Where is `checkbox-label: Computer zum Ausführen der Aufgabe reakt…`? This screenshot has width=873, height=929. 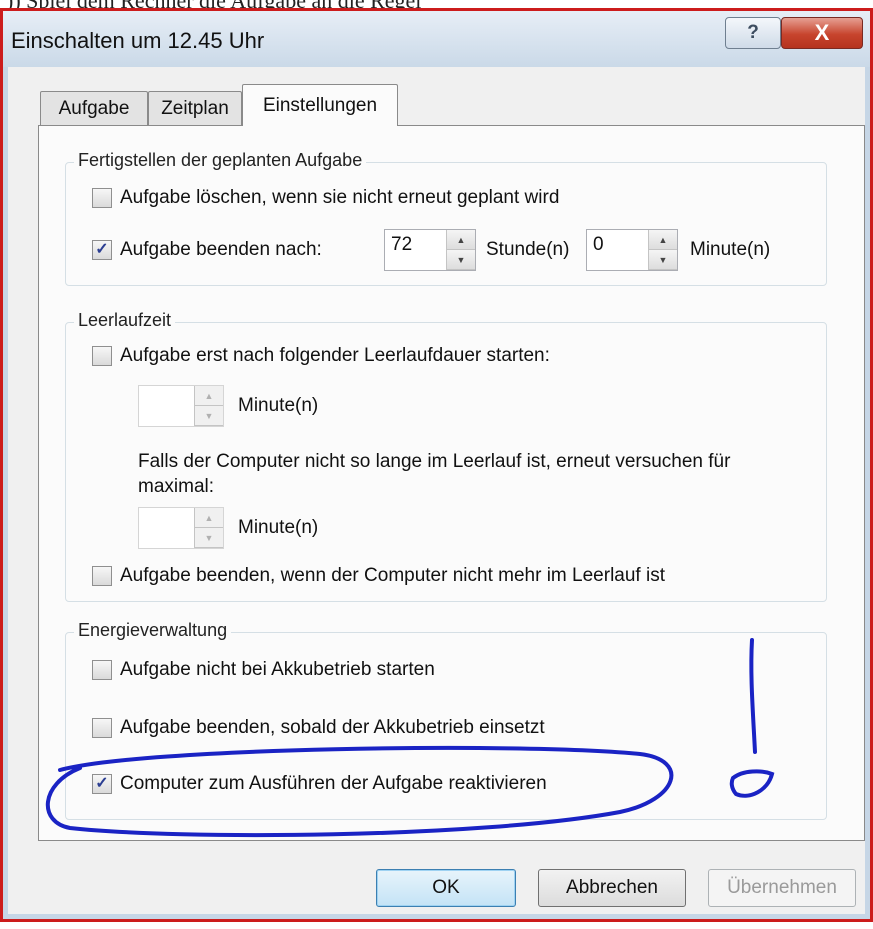
checkbox-label: Computer zum Ausführen der Aufgabe reakt… is located at coordinates (333, 783).